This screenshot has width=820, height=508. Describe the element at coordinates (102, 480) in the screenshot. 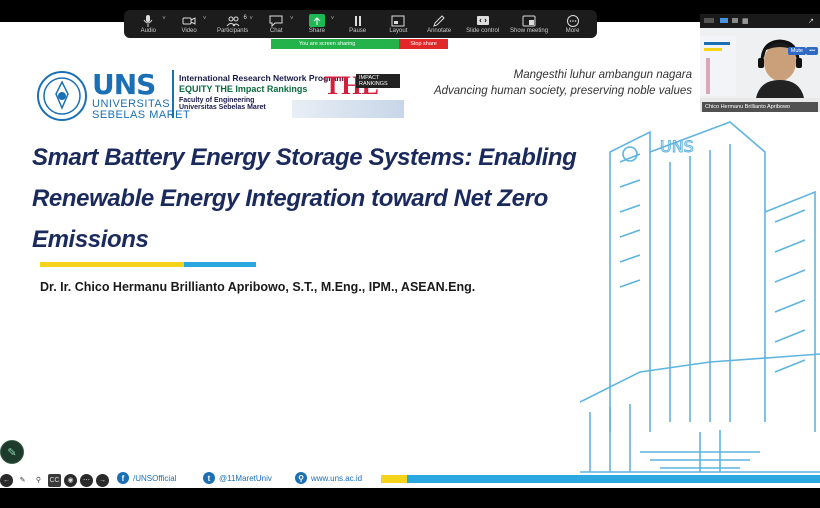

I see `next-arrow-icon: →` at that location.